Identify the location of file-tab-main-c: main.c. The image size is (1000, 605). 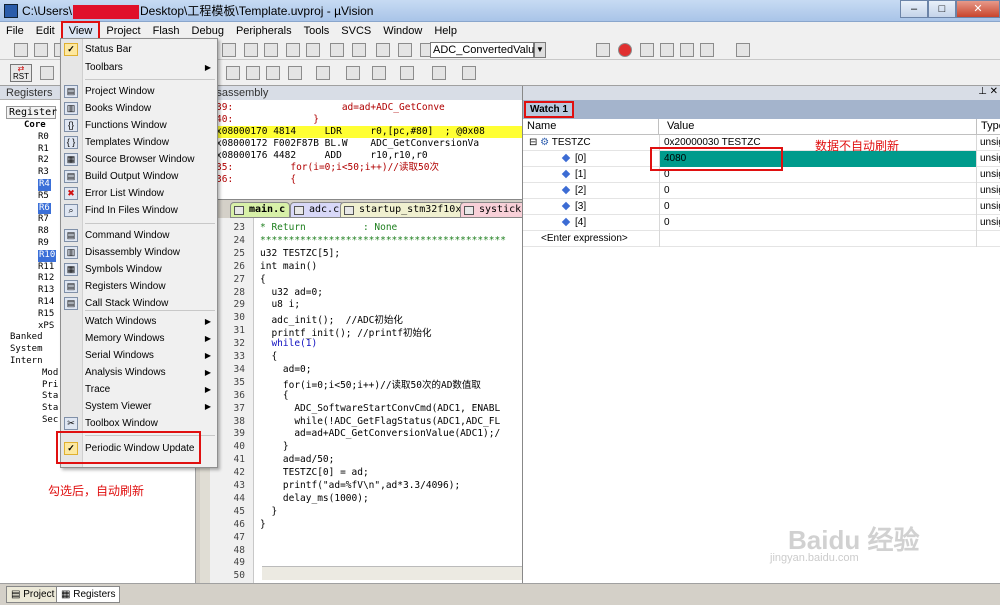
(260, 210).